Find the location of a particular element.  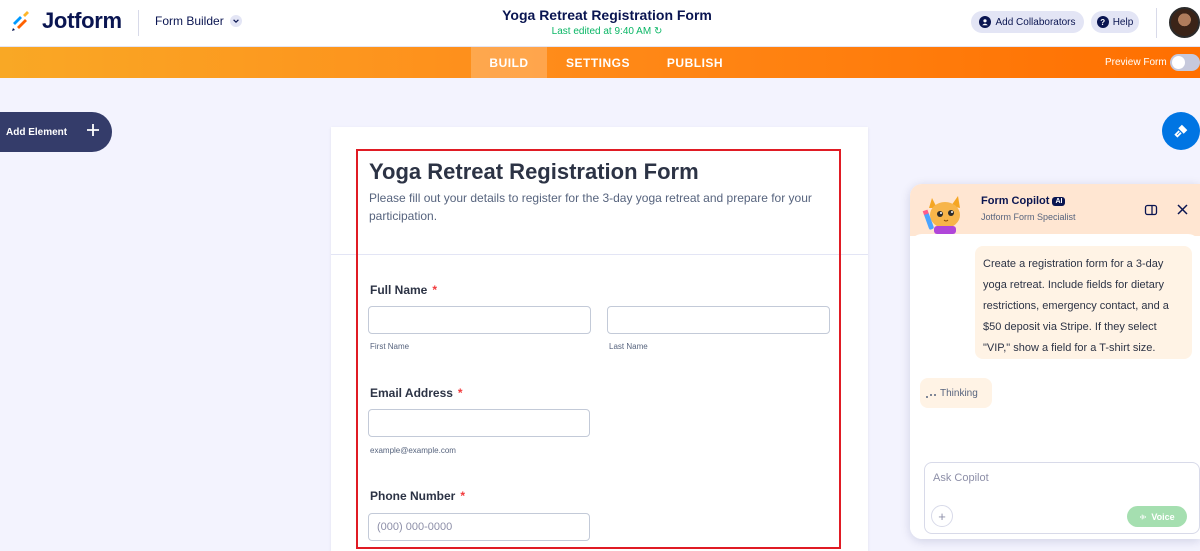

plus-icon is located at coordinates (93, 130).